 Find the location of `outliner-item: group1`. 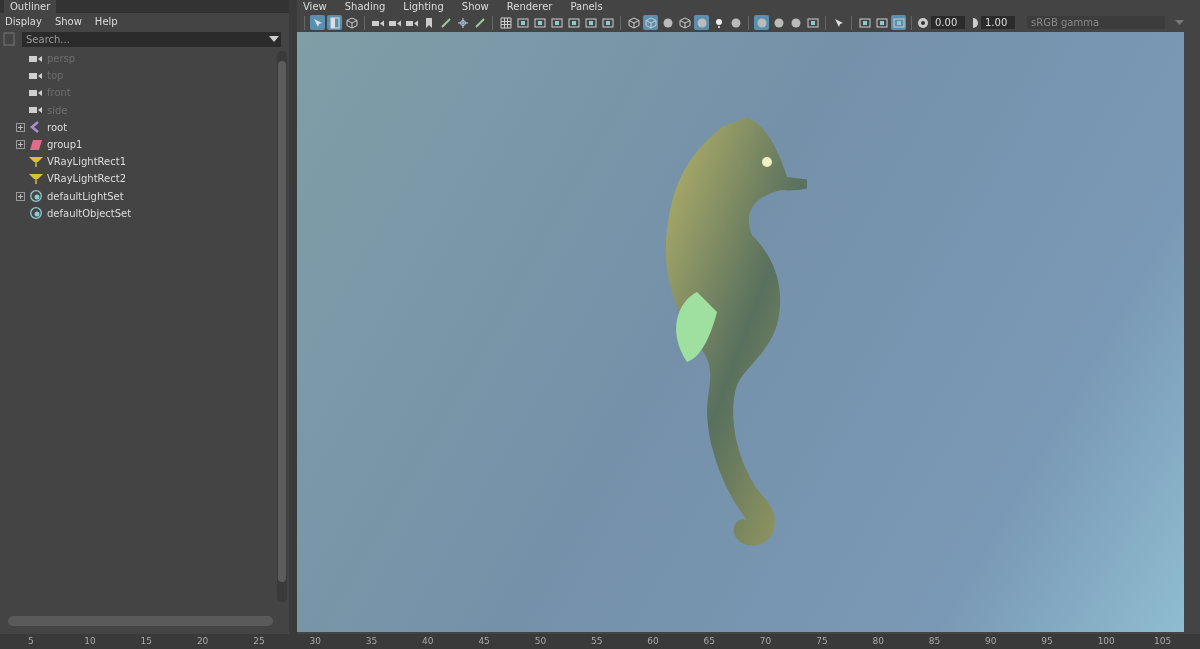

outliner-item: group1 is located at coordinates (65, 145).